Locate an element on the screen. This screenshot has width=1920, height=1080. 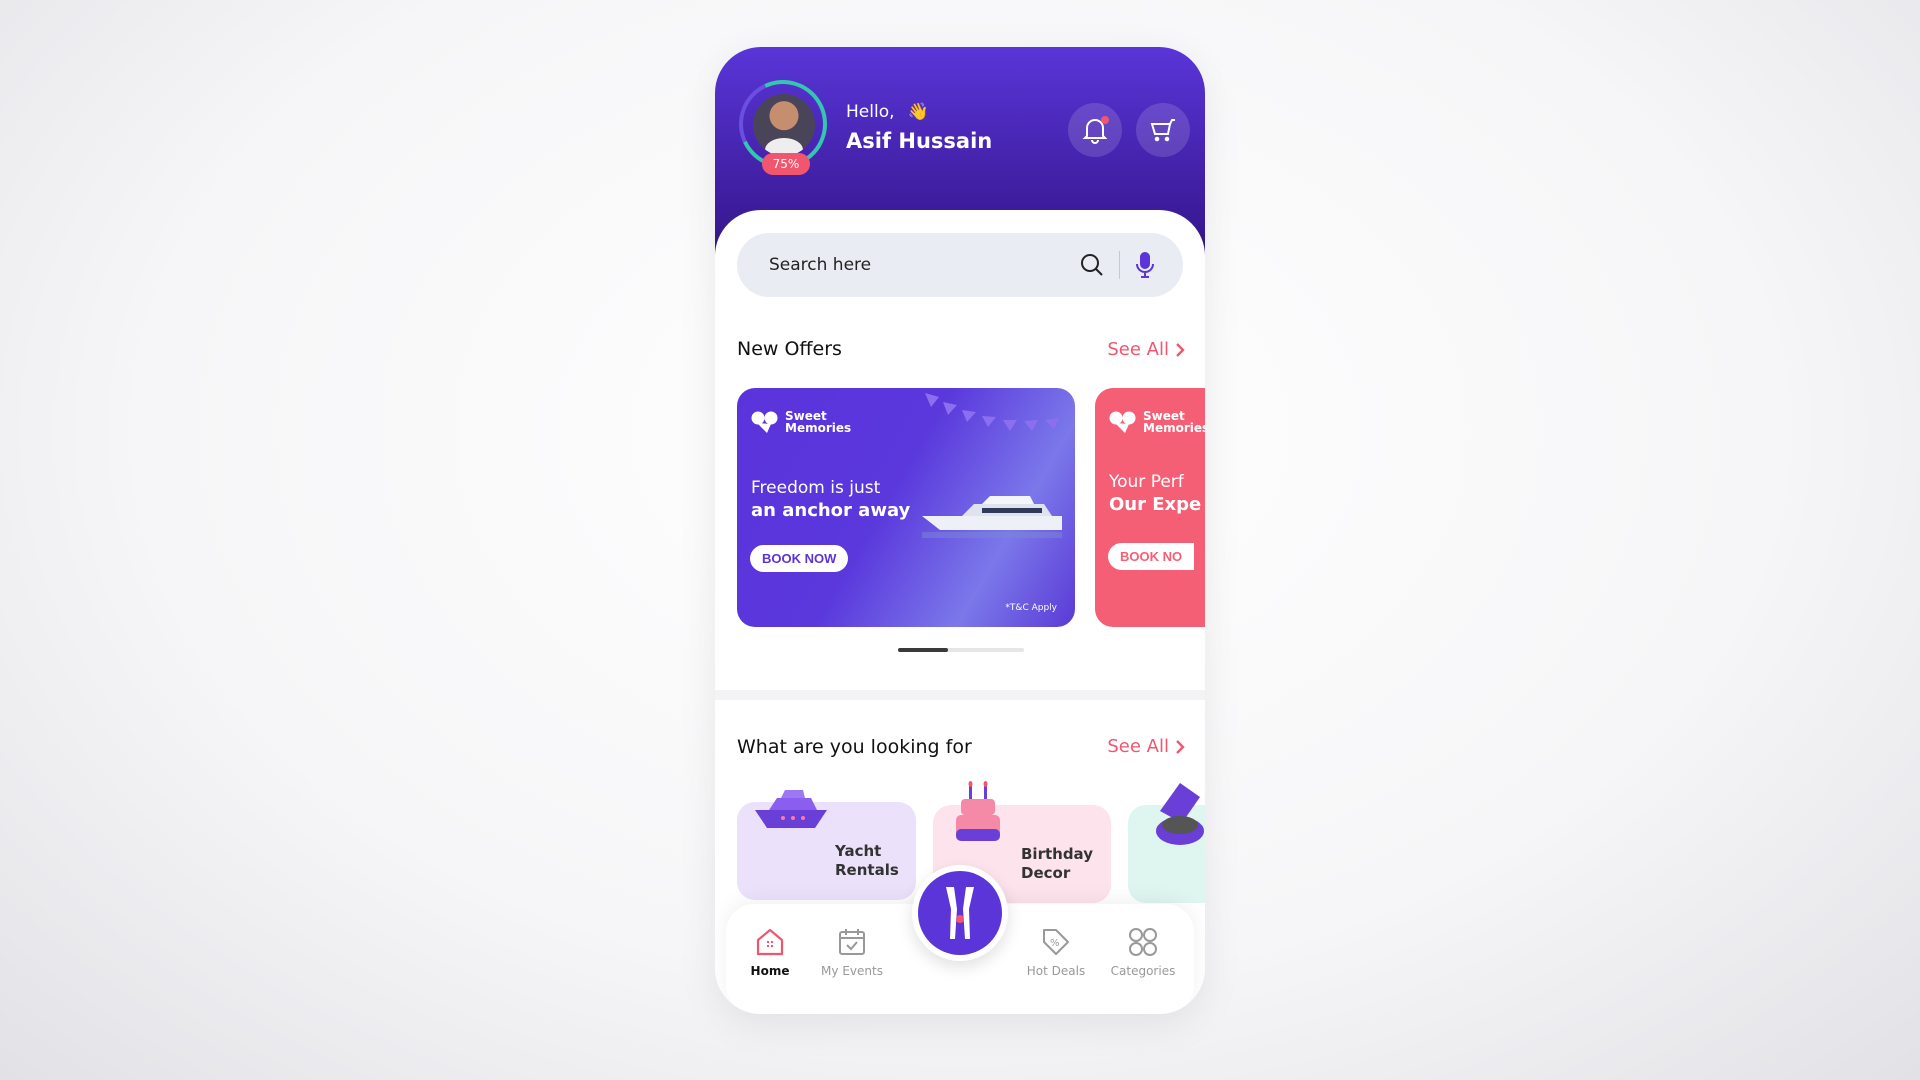
carousel-indicator is located at coordinates (961, 650).